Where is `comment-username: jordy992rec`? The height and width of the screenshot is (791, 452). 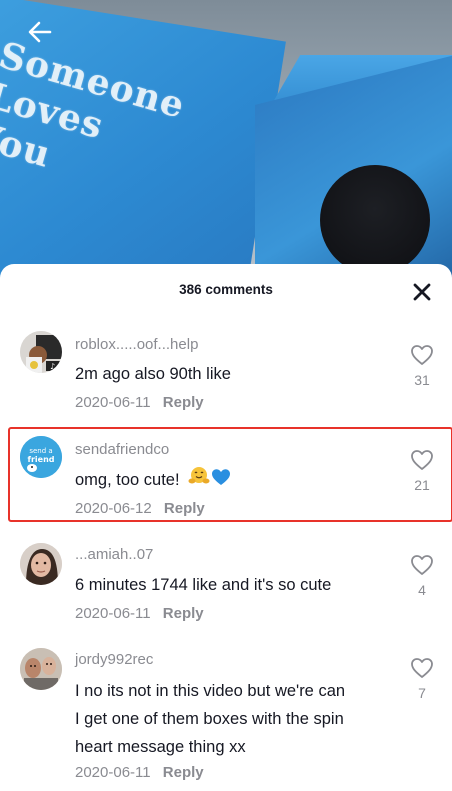
comment-username: jordy992rec is located at coordinates (114, 659).